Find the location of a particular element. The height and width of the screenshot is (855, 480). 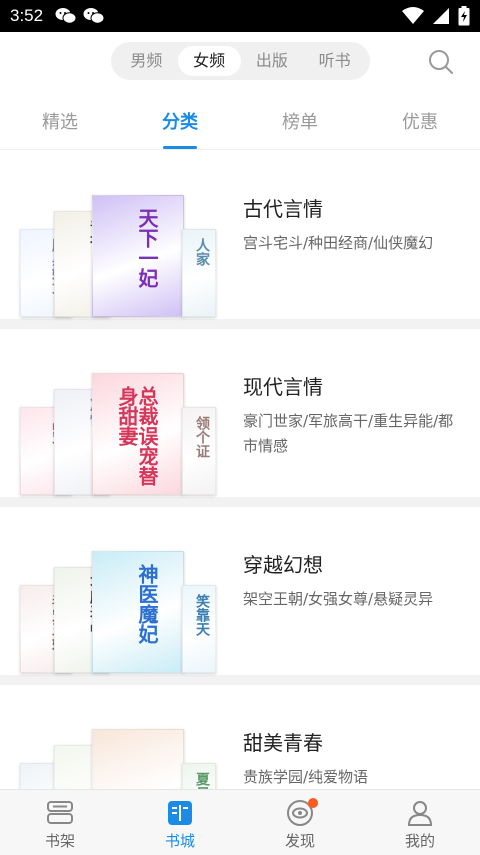

category-title: 古代言情 is located at coordinates (283, 209).